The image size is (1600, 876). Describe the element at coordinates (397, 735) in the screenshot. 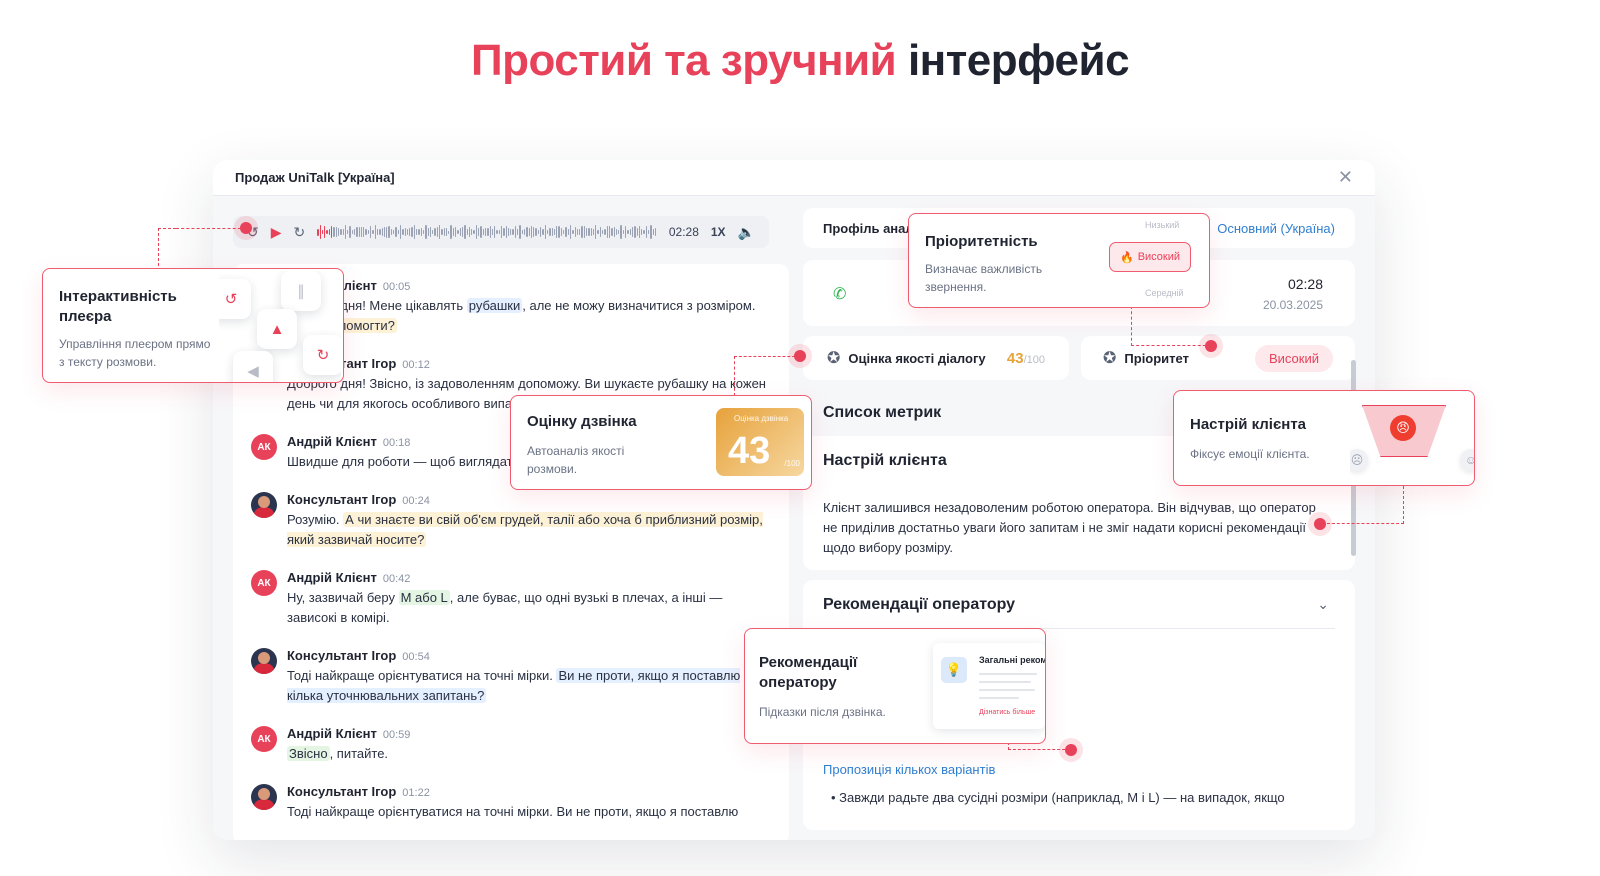

I see `message-time: 00:59` at that location.